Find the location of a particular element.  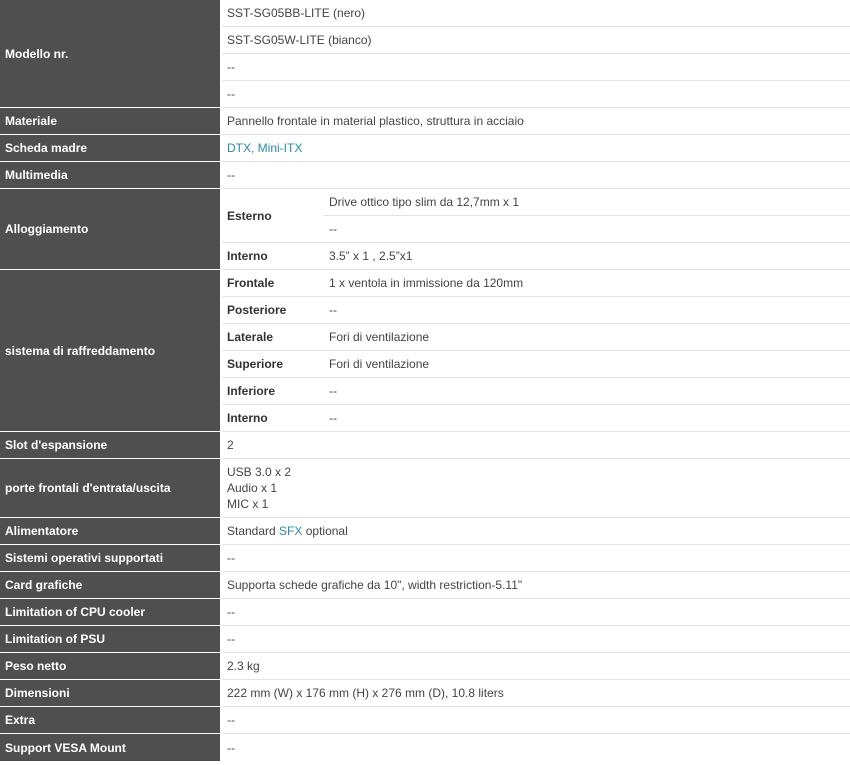

row-extra: Extra -- is located at coordinates (425, 720).